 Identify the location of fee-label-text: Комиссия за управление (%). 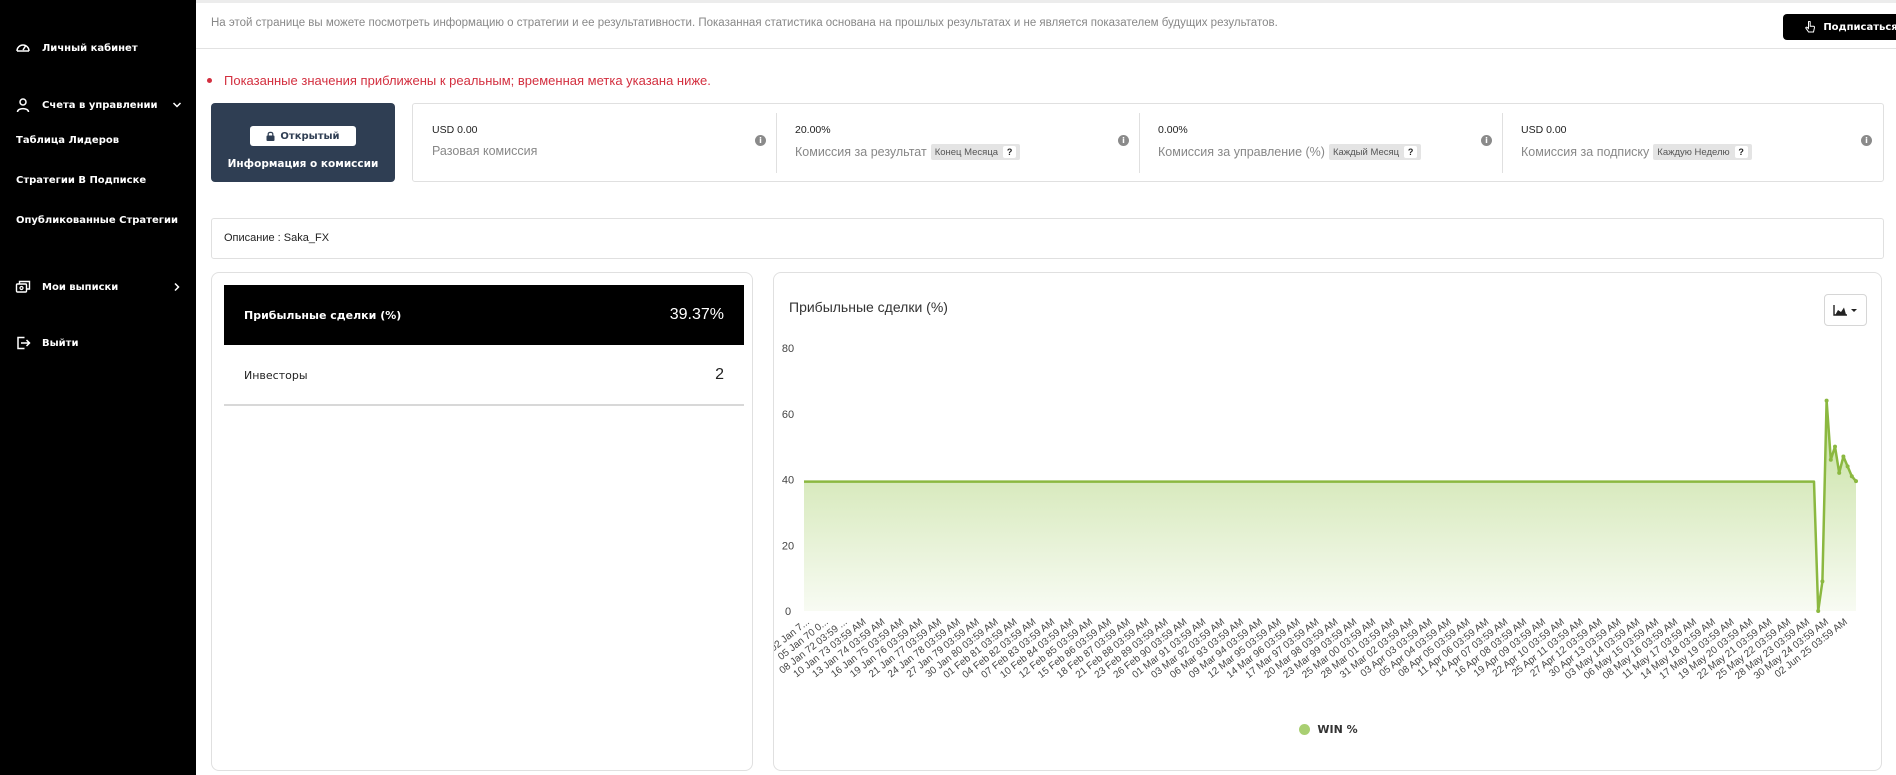
(1241, 152).